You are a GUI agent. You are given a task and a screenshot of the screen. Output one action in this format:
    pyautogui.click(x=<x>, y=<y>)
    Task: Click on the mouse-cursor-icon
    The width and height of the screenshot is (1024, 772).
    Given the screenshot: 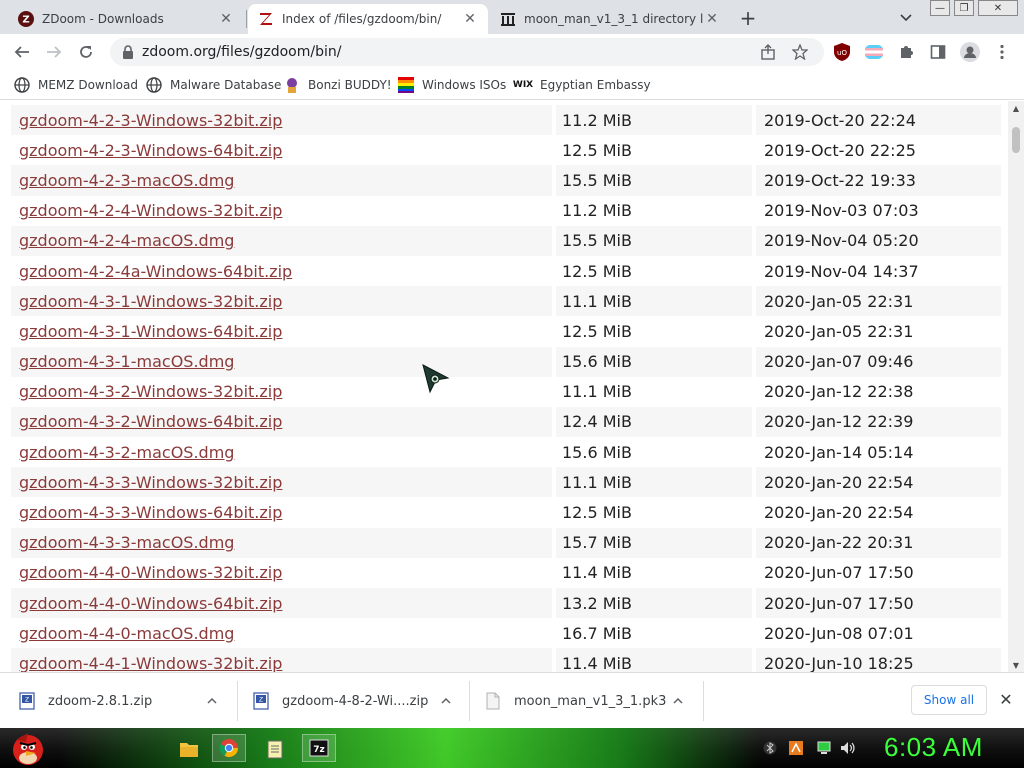 What is the action you would take?
    pyautogui.click(x=436, y=379)
    